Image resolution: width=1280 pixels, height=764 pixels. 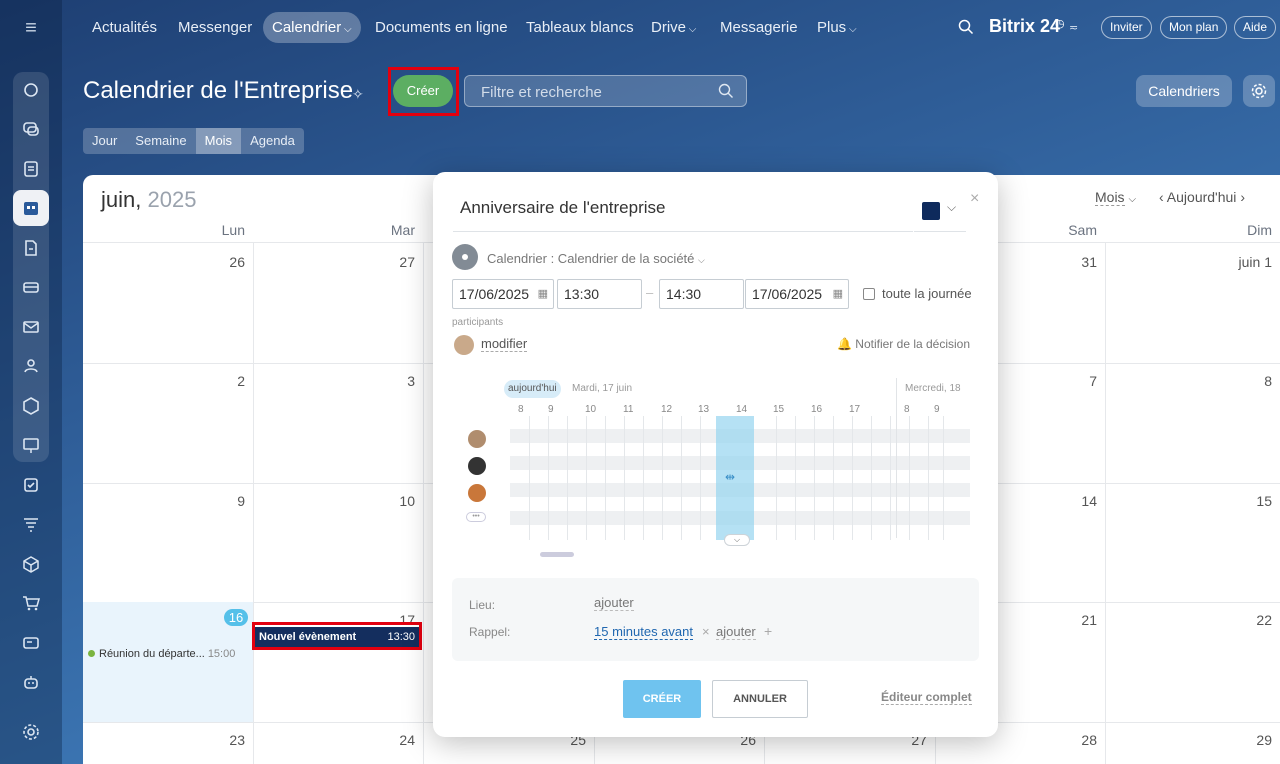 What do you see at coordinates (1188, 620) in the screenshot?
I see `day-number: 22` at bounding box center [1188, 620].